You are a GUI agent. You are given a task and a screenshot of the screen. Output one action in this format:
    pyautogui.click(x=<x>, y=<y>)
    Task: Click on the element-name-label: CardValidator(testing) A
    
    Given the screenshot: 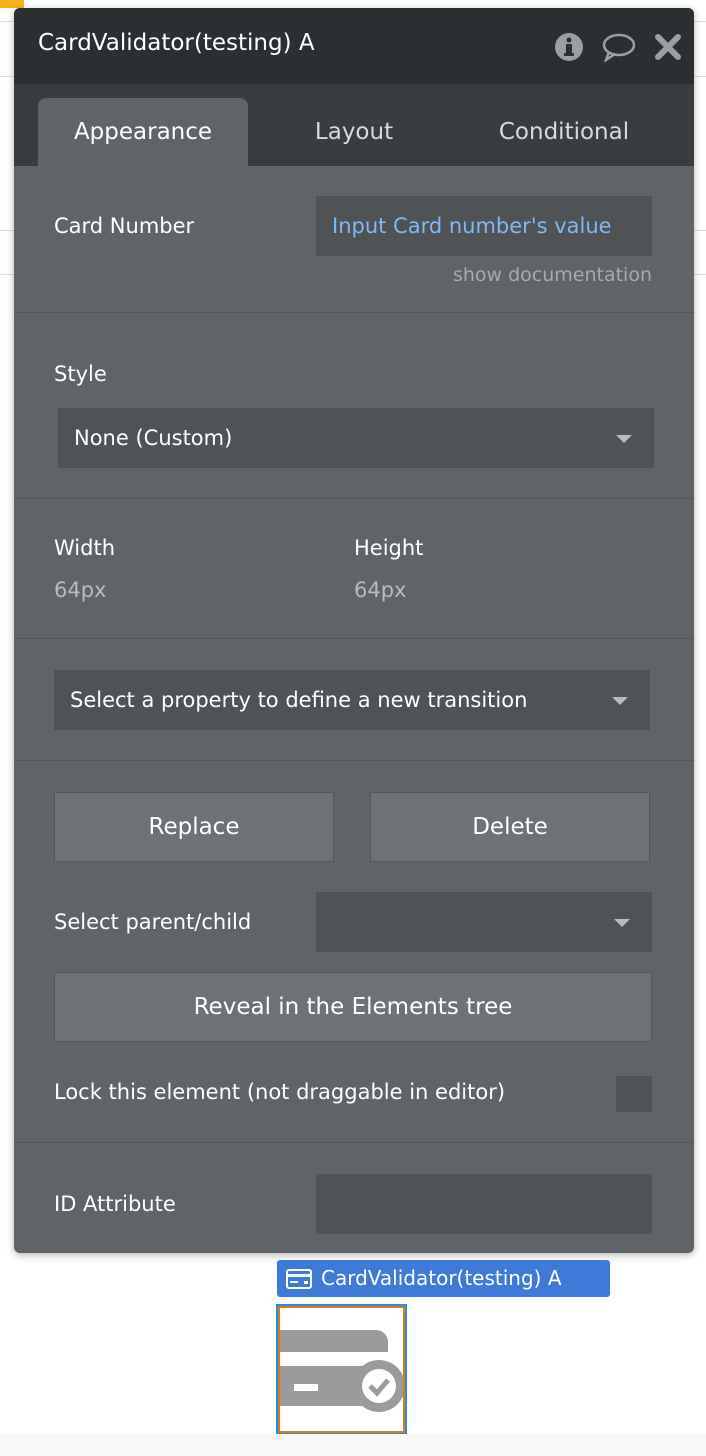 What is the action you would take?
    pyautogui.click(x=443, y=1278)
    